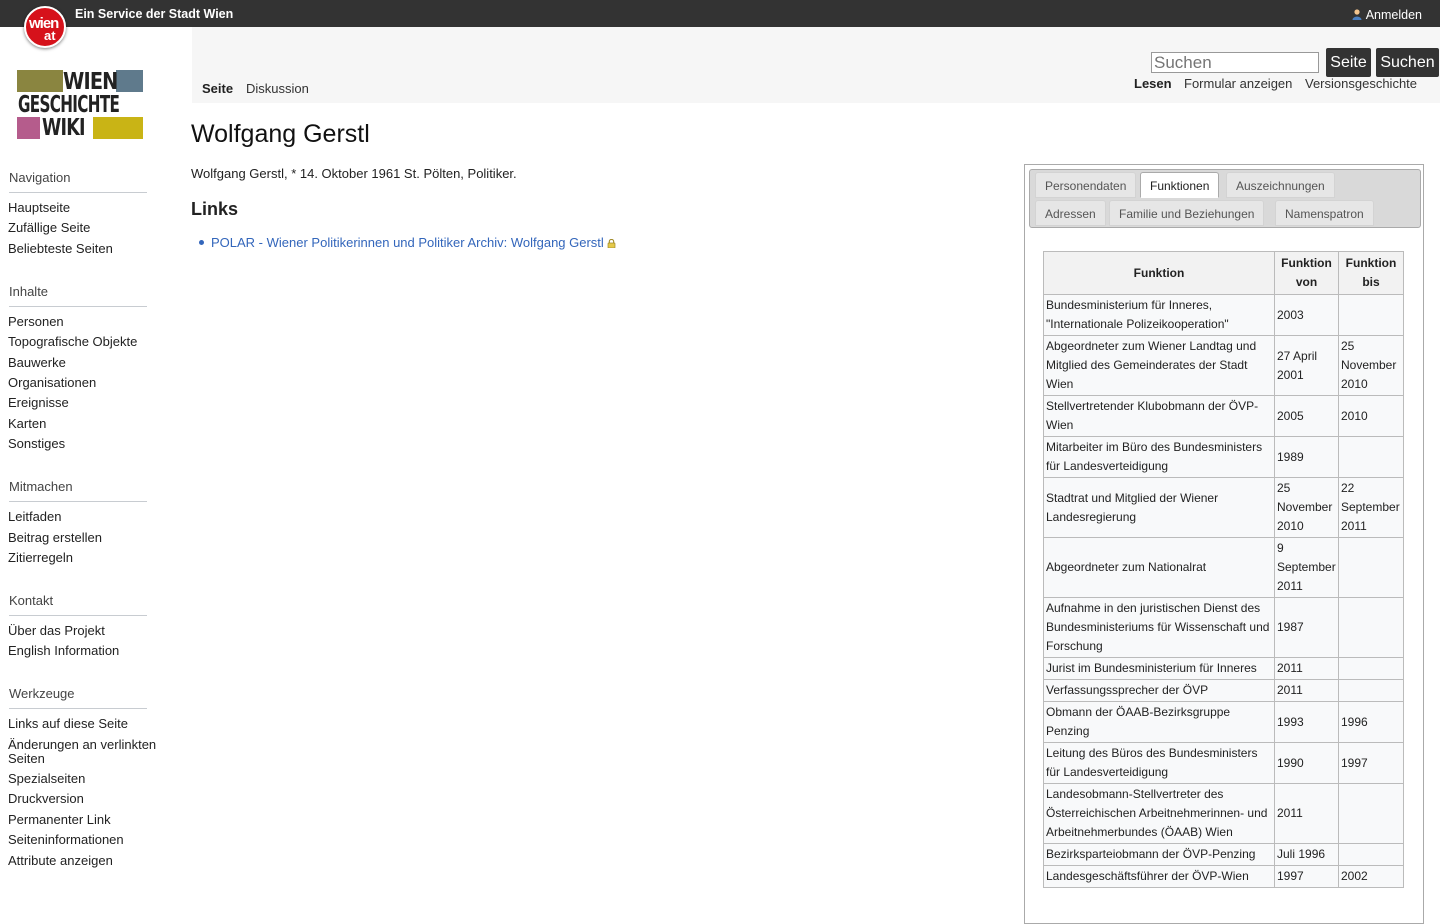 The width and height of the screenshot is (1440, 924). I want to click on table-row: Verfassungssprecher der ÖVP 2011, so click(1224, 690).